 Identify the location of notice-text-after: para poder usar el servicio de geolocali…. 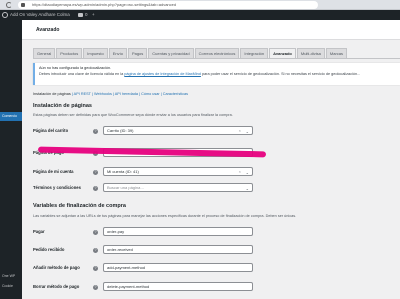
(280, 74).